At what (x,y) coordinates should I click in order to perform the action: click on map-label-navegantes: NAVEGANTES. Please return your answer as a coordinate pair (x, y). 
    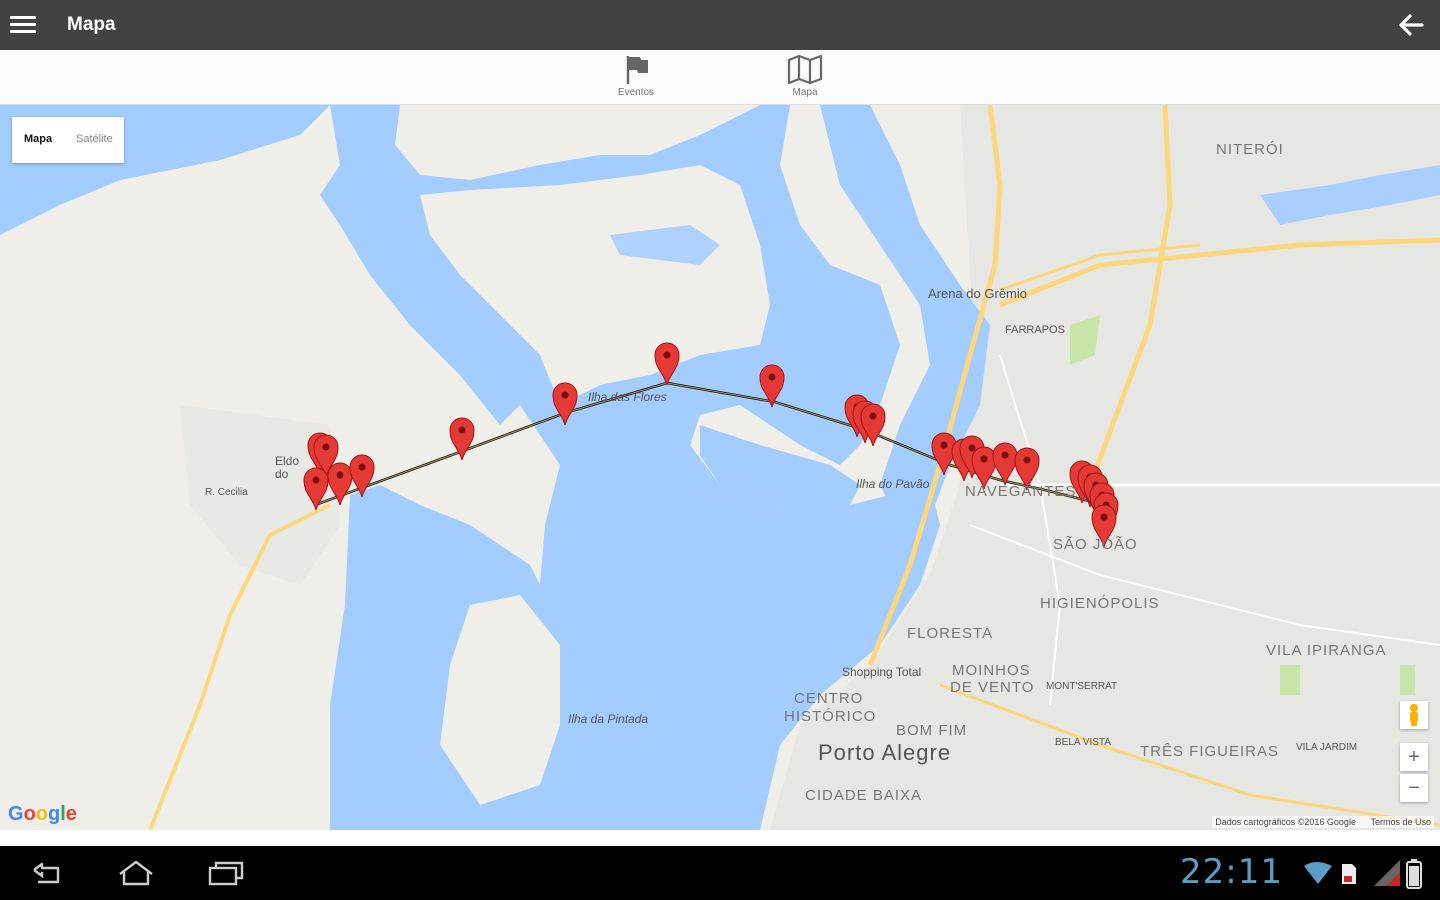
    Looking at the image, I should click on (1021, 491).